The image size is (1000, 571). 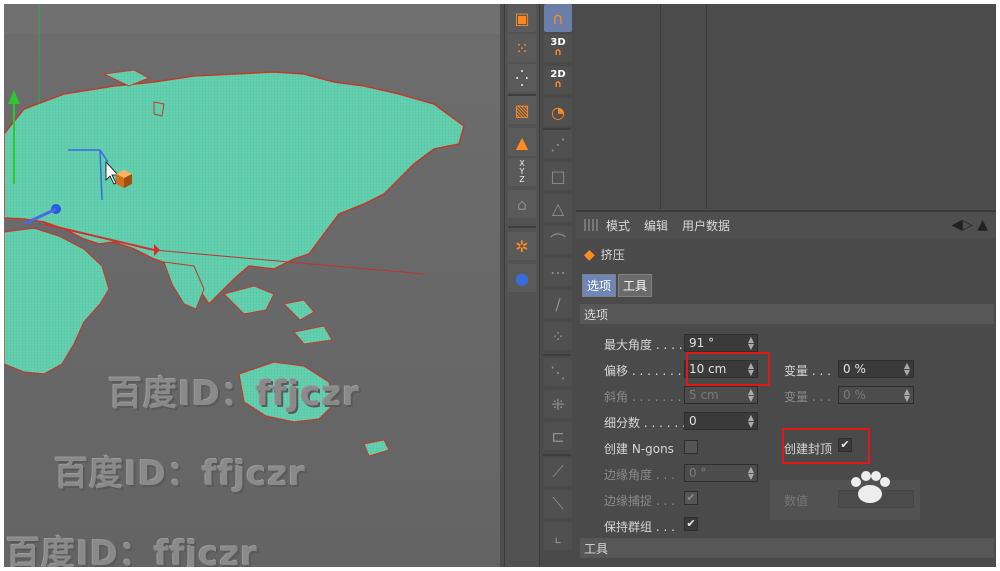 I want to click on variation2-label: 变量 . . ., so click(x=807, y=397).